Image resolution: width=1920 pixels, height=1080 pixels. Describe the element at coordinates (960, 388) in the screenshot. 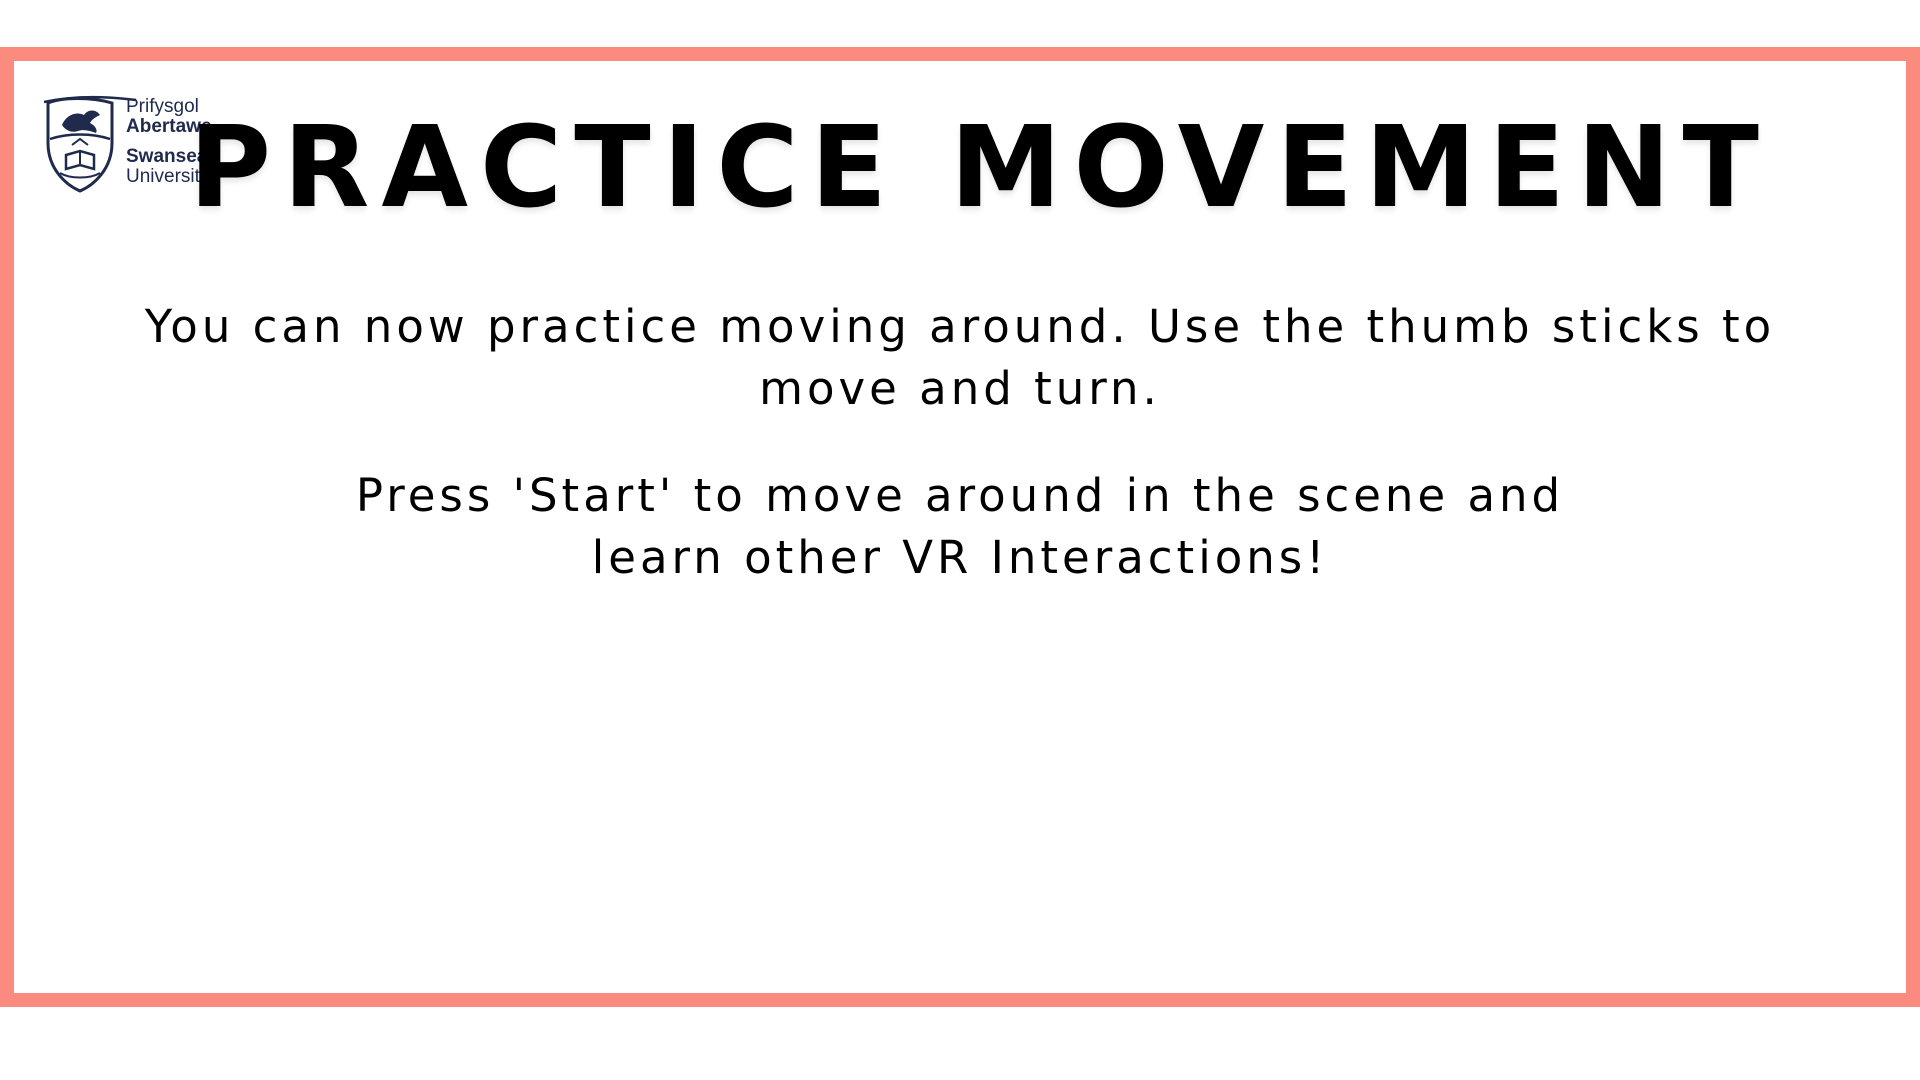

I see `instructions-line-2: move and turn.` at that location.